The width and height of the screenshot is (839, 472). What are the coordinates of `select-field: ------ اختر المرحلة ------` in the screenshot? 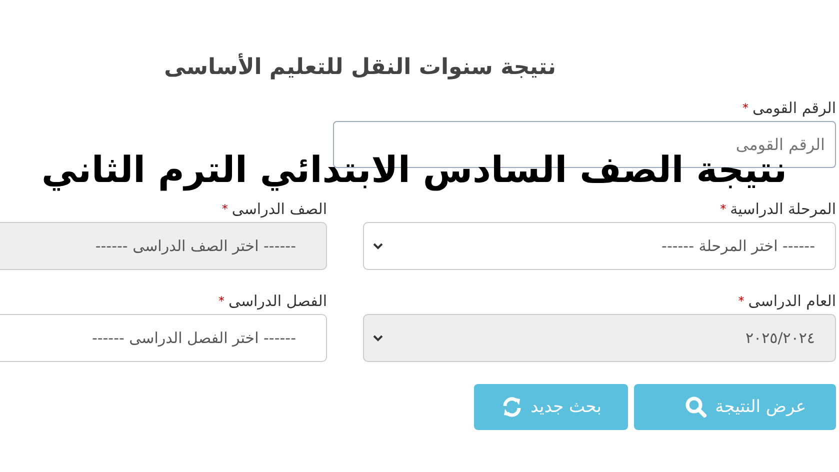 It's located at (599, 246).